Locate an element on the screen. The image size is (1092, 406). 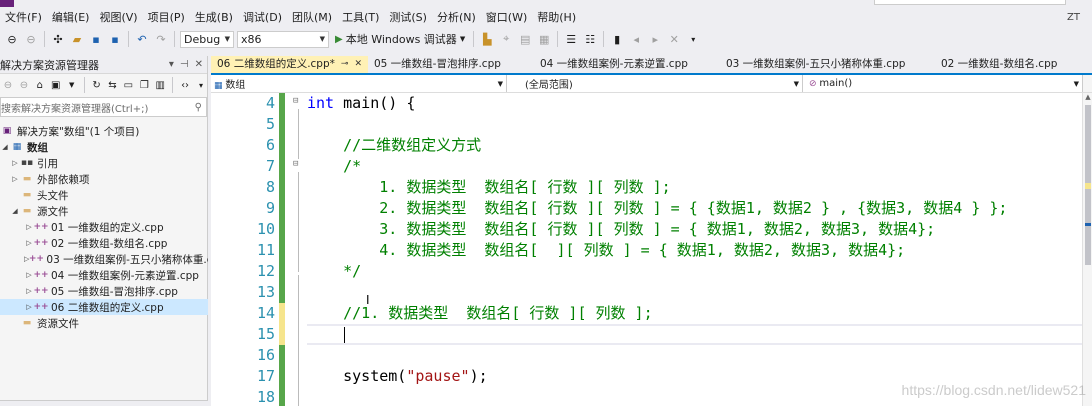
sync-icon: ⇆ is located at coordinates (112, 85).